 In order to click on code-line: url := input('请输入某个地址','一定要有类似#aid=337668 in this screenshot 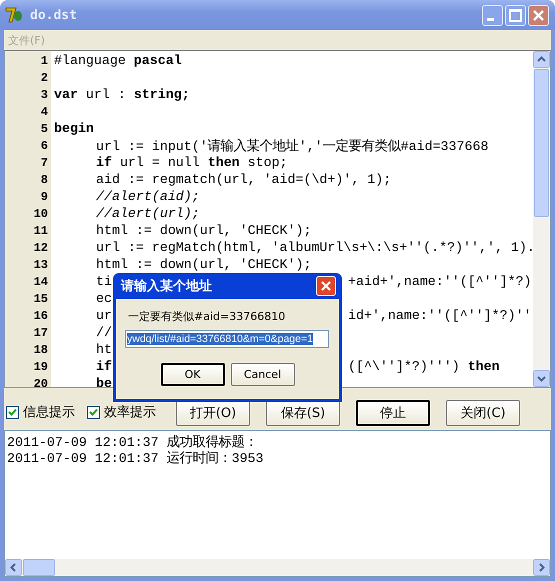, I will do `click(292, 146)`.